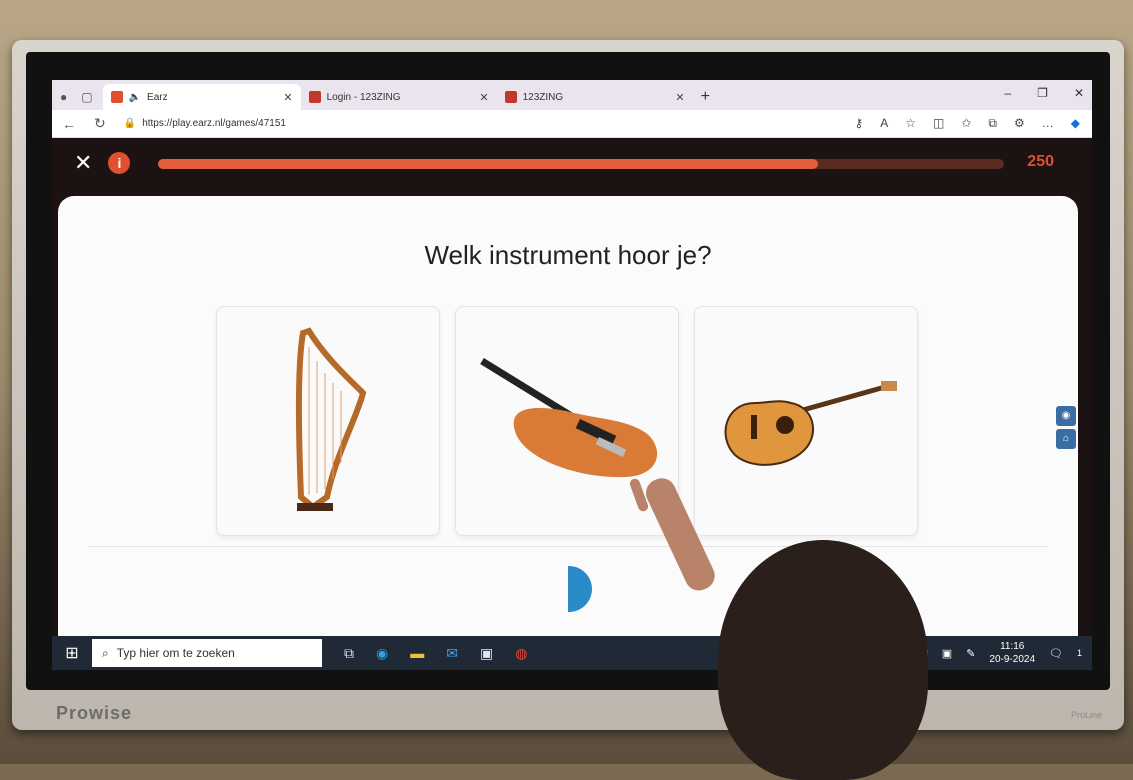 This screenshot has width=1133, height=780. What do you see at coordinates (117, 97) in the screenshot?
I see `earz-favicon-icon` at bounding box center [117, 97].